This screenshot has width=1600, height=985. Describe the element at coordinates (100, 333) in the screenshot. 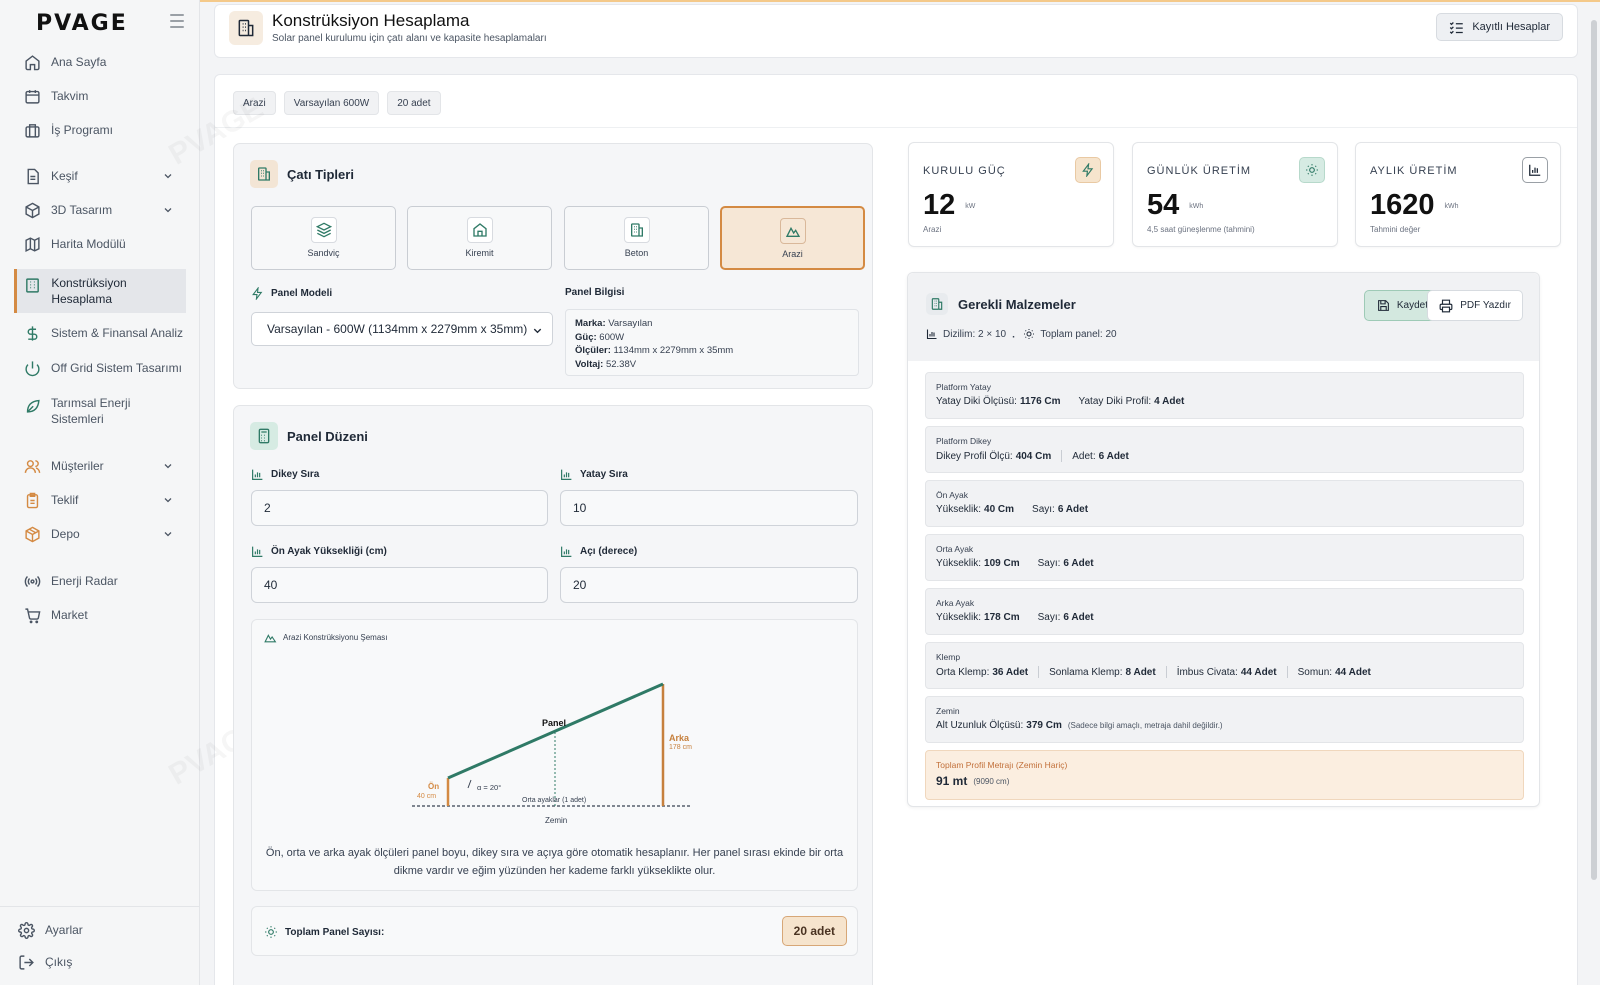

I see `sidebar-item-sistem-finansal: Sistem & Finansal Analiz` at that location.